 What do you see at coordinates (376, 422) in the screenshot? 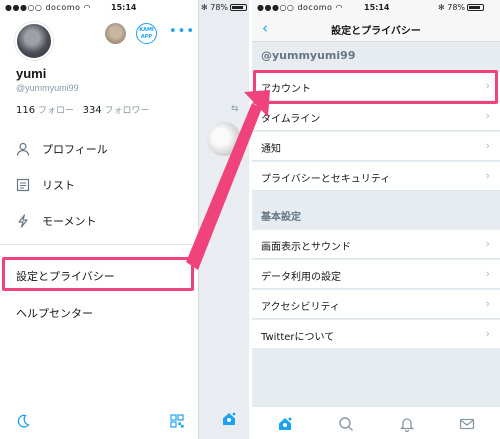
I see `bottom-tab-bar` at bounding box center [376, 422].